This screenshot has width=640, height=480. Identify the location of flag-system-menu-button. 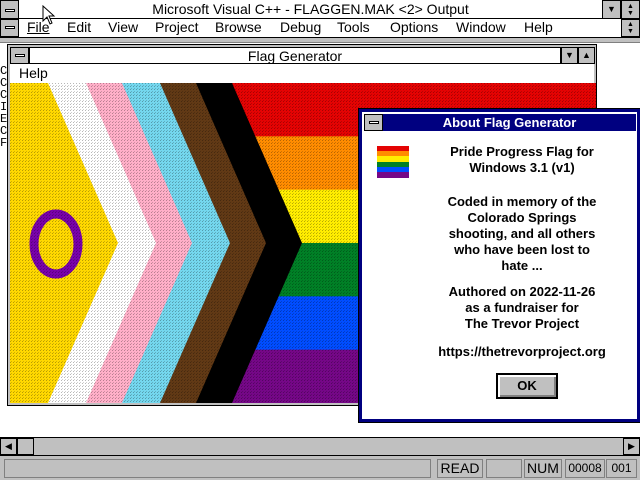
(19, 55).